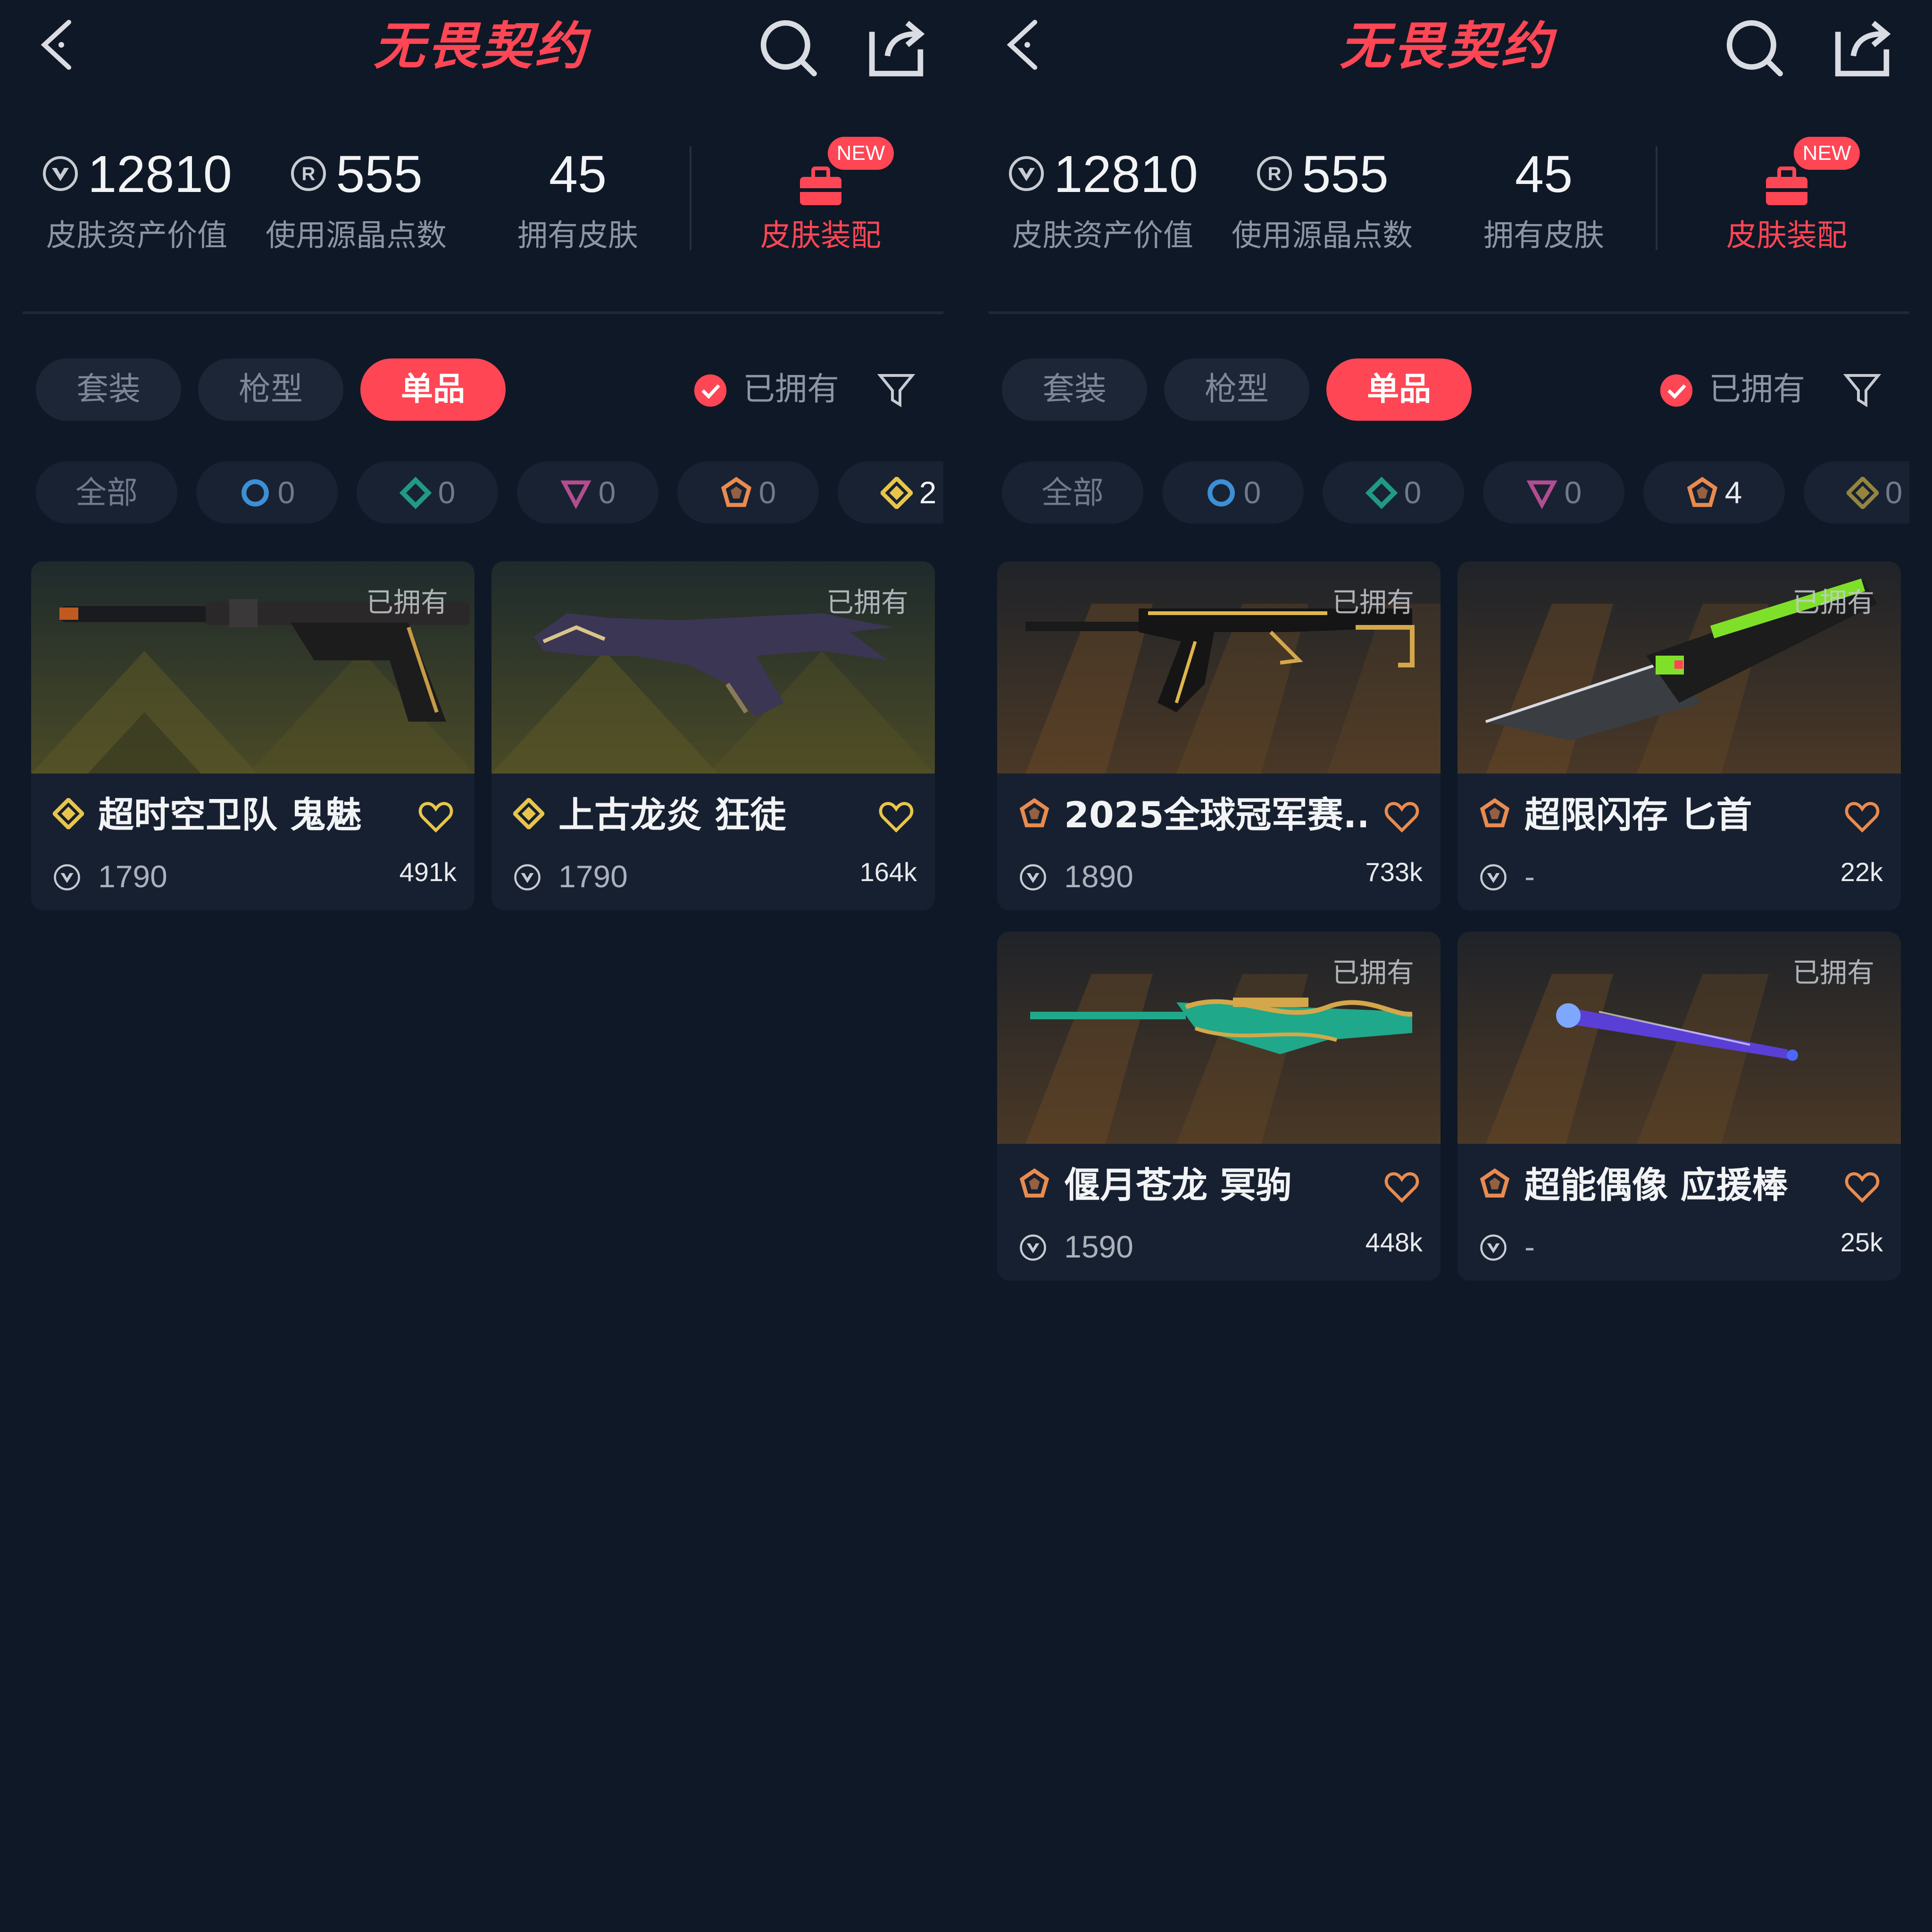  Describe the element at coordinates (253, 735) in the screenshot. I see `skin-card: 已拥有 超时空卫队 鬼魅 1790 491k` at that location.